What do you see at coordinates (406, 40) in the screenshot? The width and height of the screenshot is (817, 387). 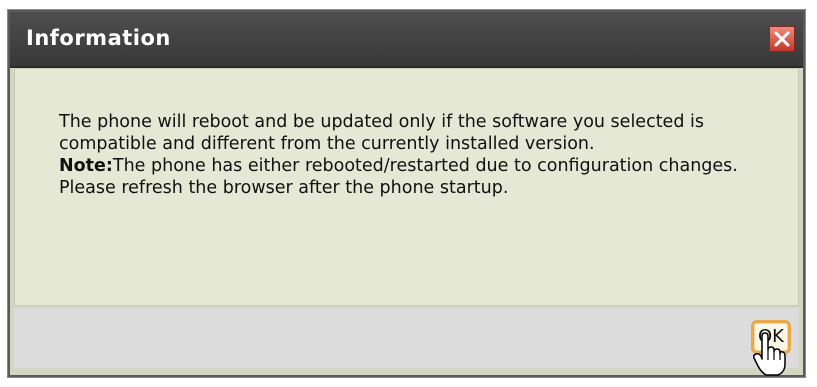 I see `dialog-titlebar: Information` at bounding box center [406, 40].